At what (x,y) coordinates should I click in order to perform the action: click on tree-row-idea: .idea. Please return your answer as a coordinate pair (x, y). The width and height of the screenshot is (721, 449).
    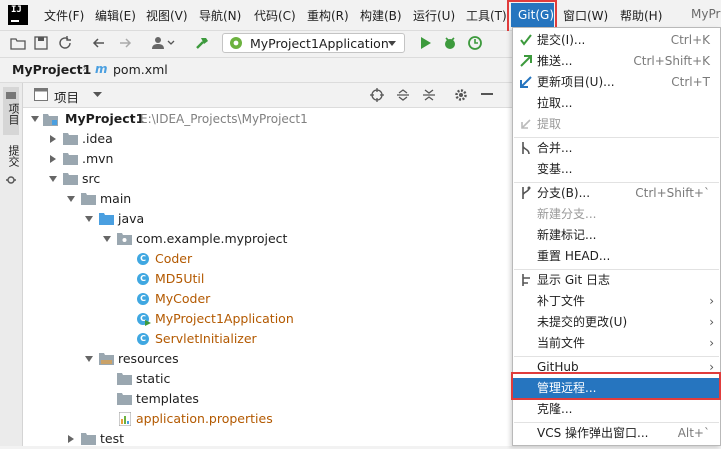
    Looking at the image, I should click on (263, 139).